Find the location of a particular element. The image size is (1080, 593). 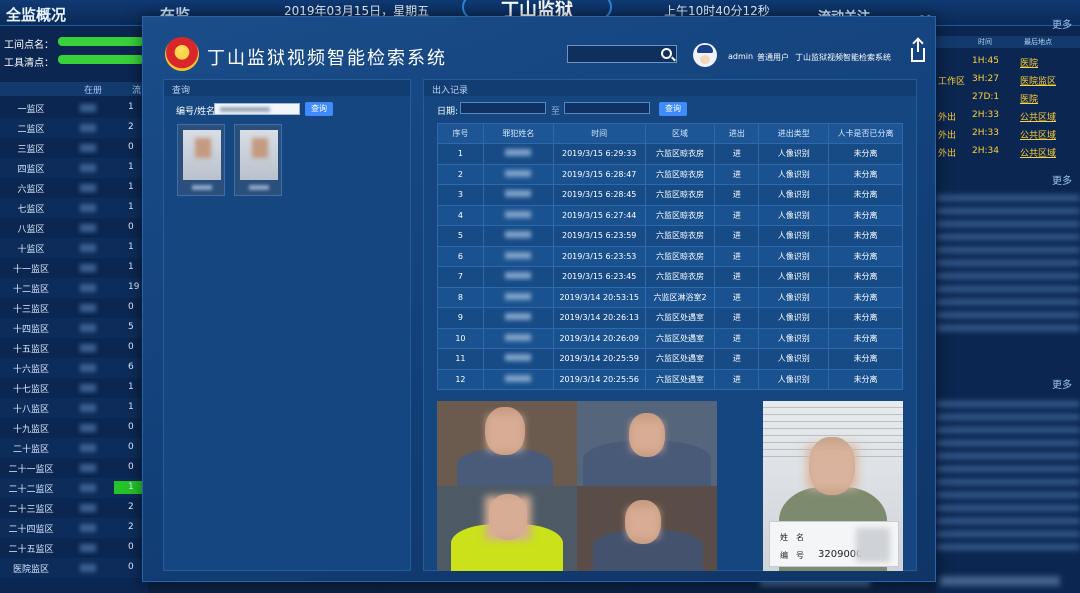

table-row: 12 2019/3/14 20:25:56 六监区处遇室进人像识别 未分离 is located at coordinates (670, 379).